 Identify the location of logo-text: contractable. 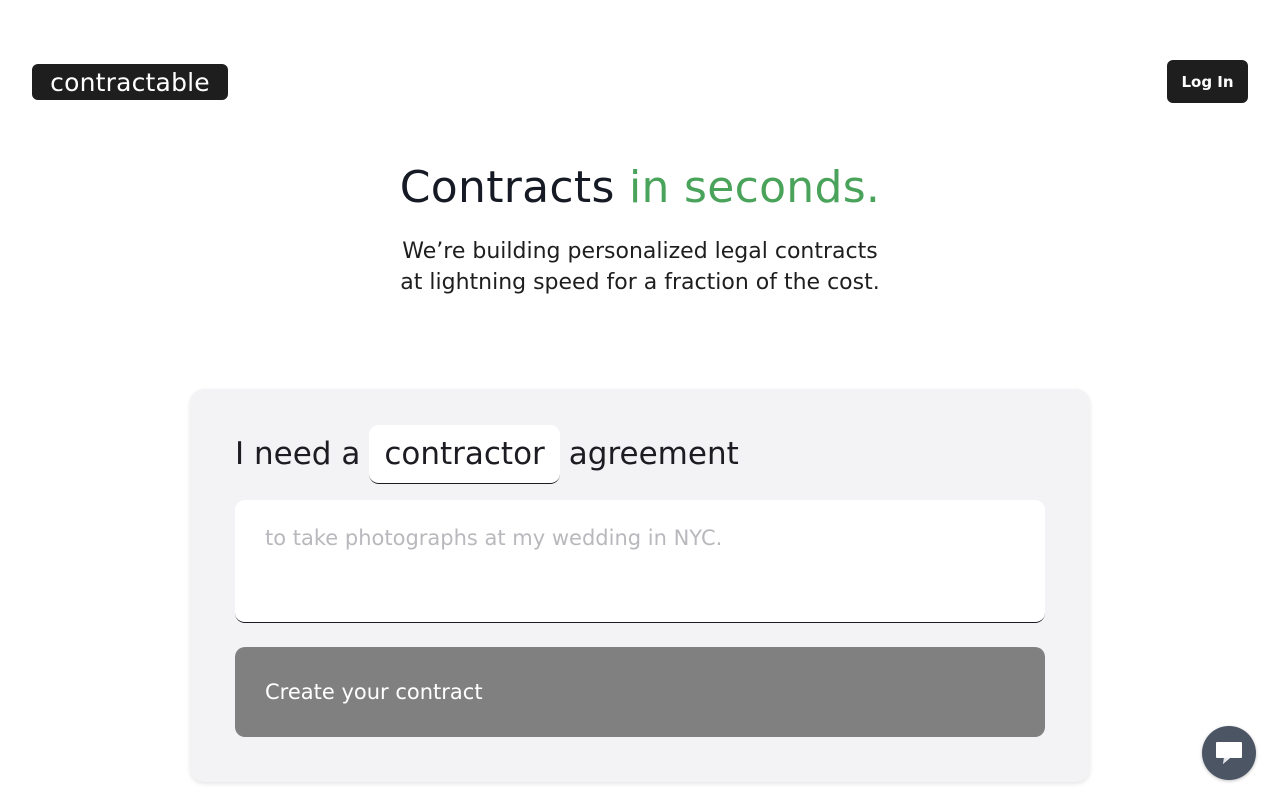
(130, 82).